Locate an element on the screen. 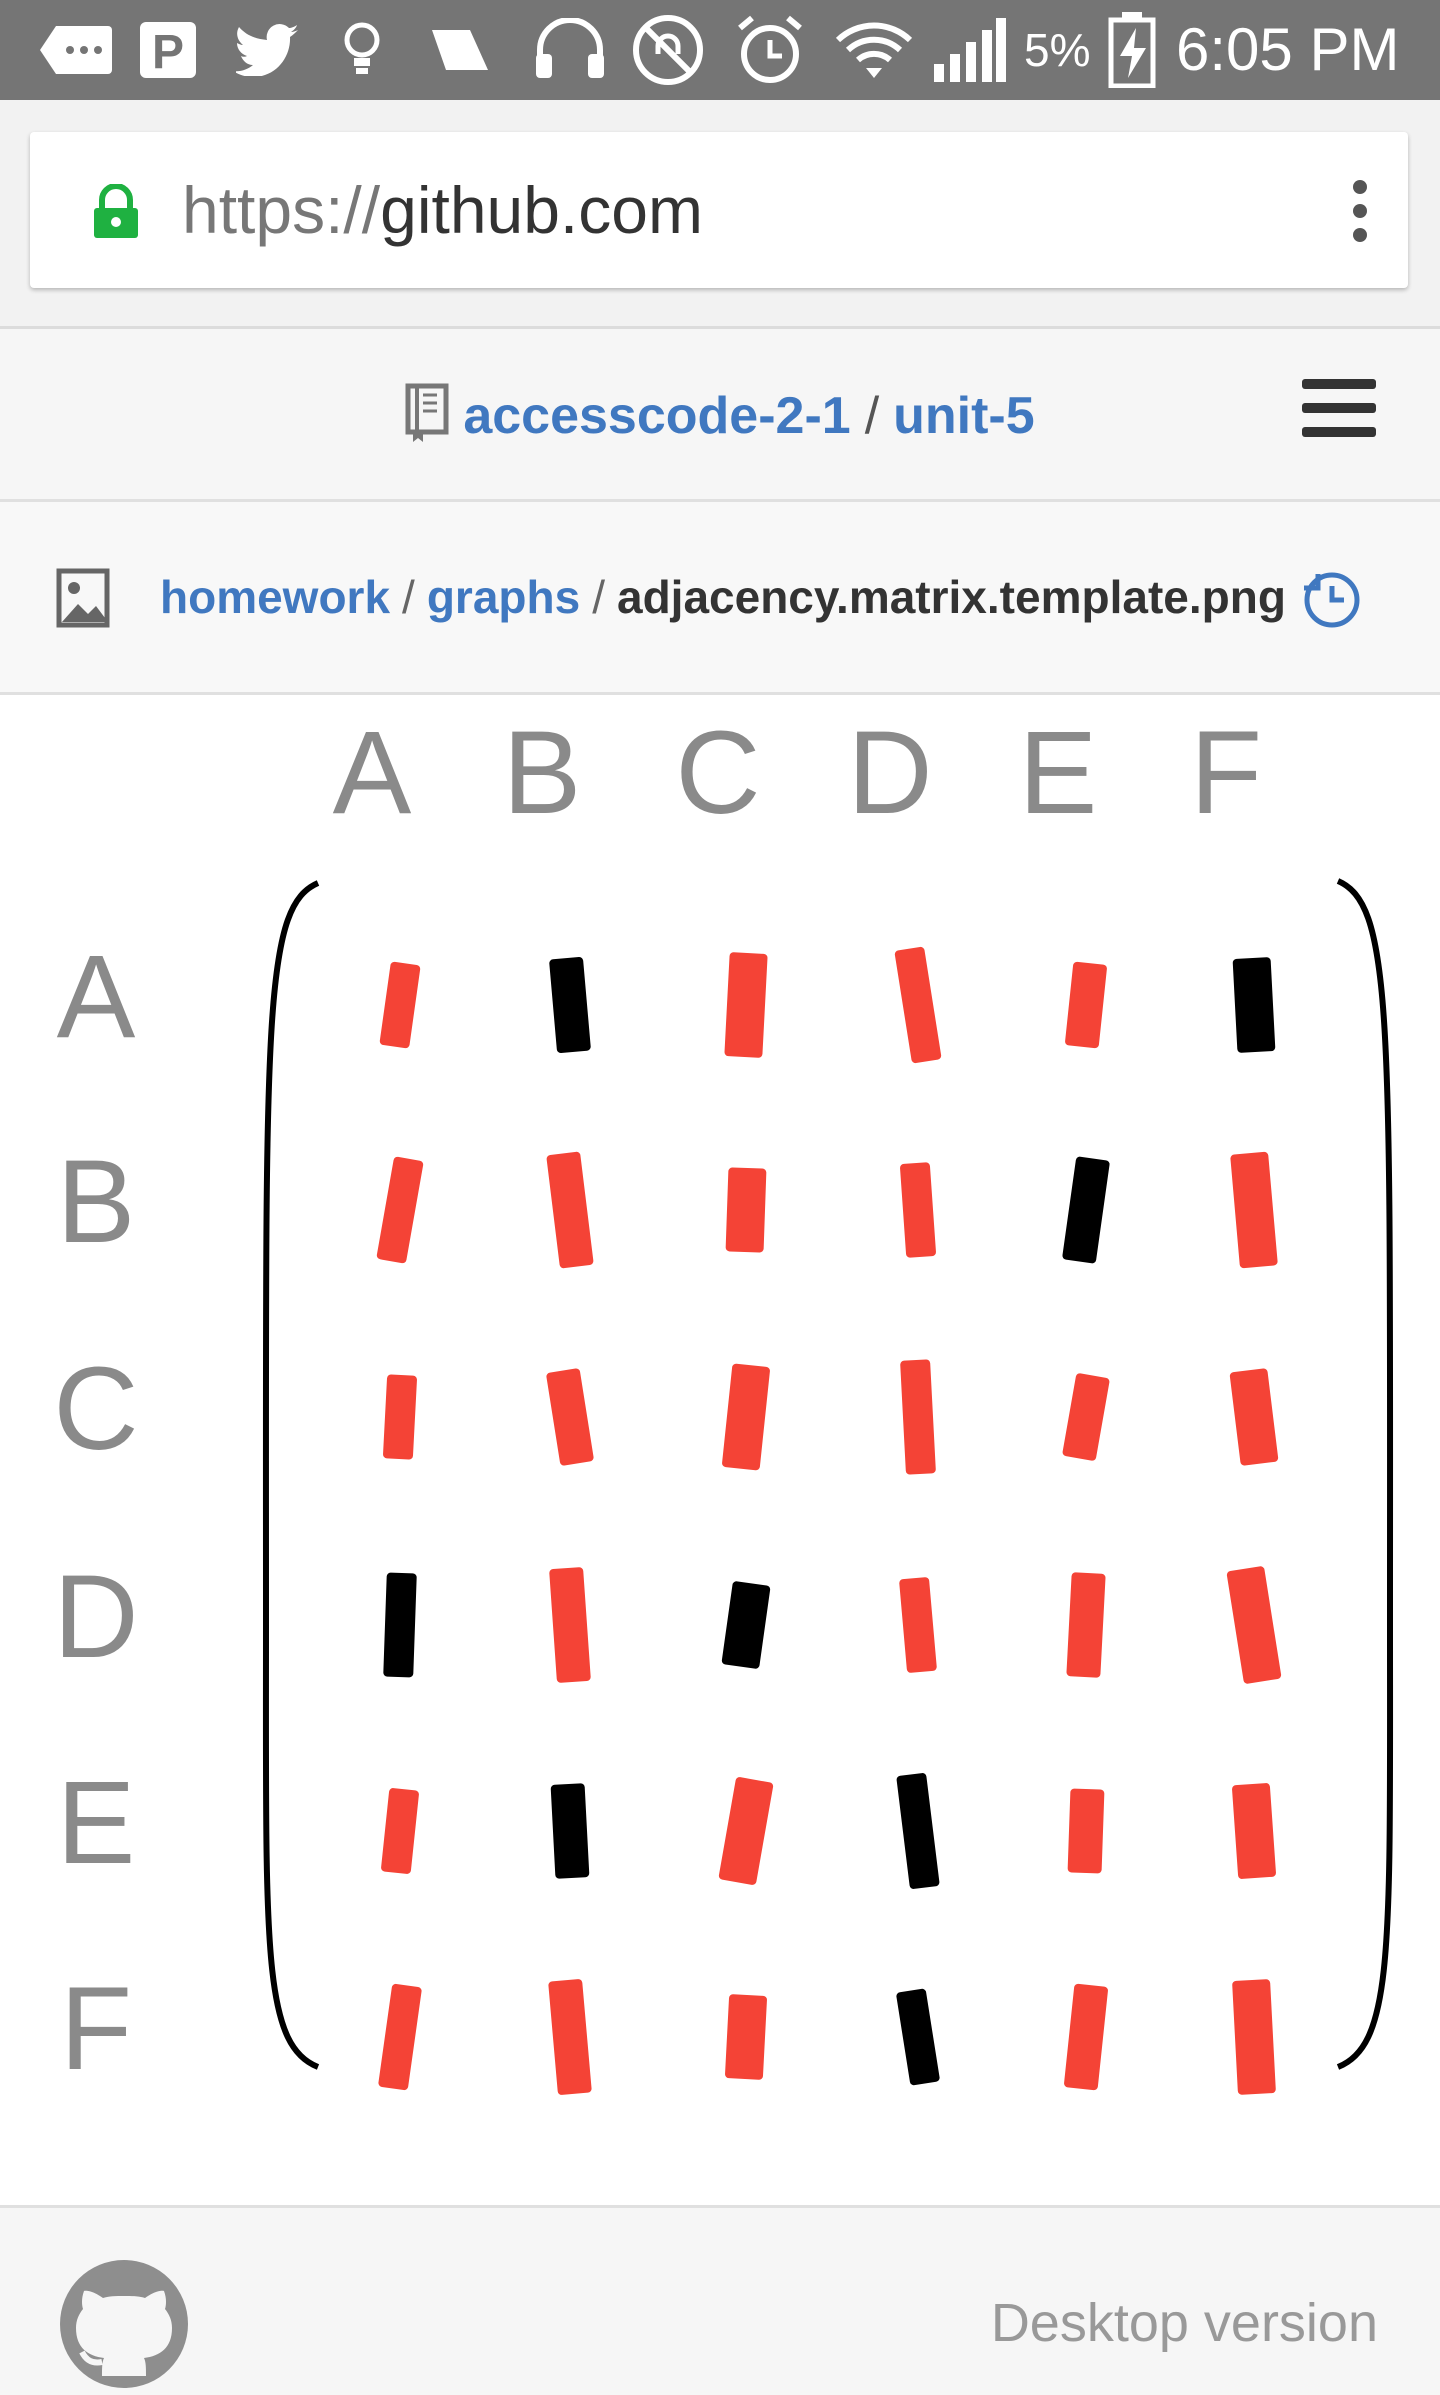 Image resolution: width=1440 pixels, height=2395 pixels. lightbulb-icon is located at coordinates (362, 50).